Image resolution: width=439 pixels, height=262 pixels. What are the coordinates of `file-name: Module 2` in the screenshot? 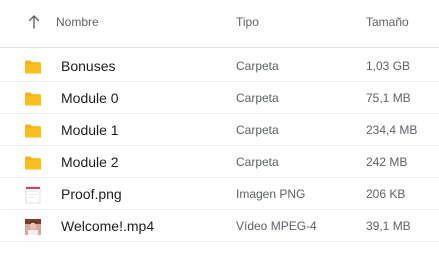 It's located at (90, 162).